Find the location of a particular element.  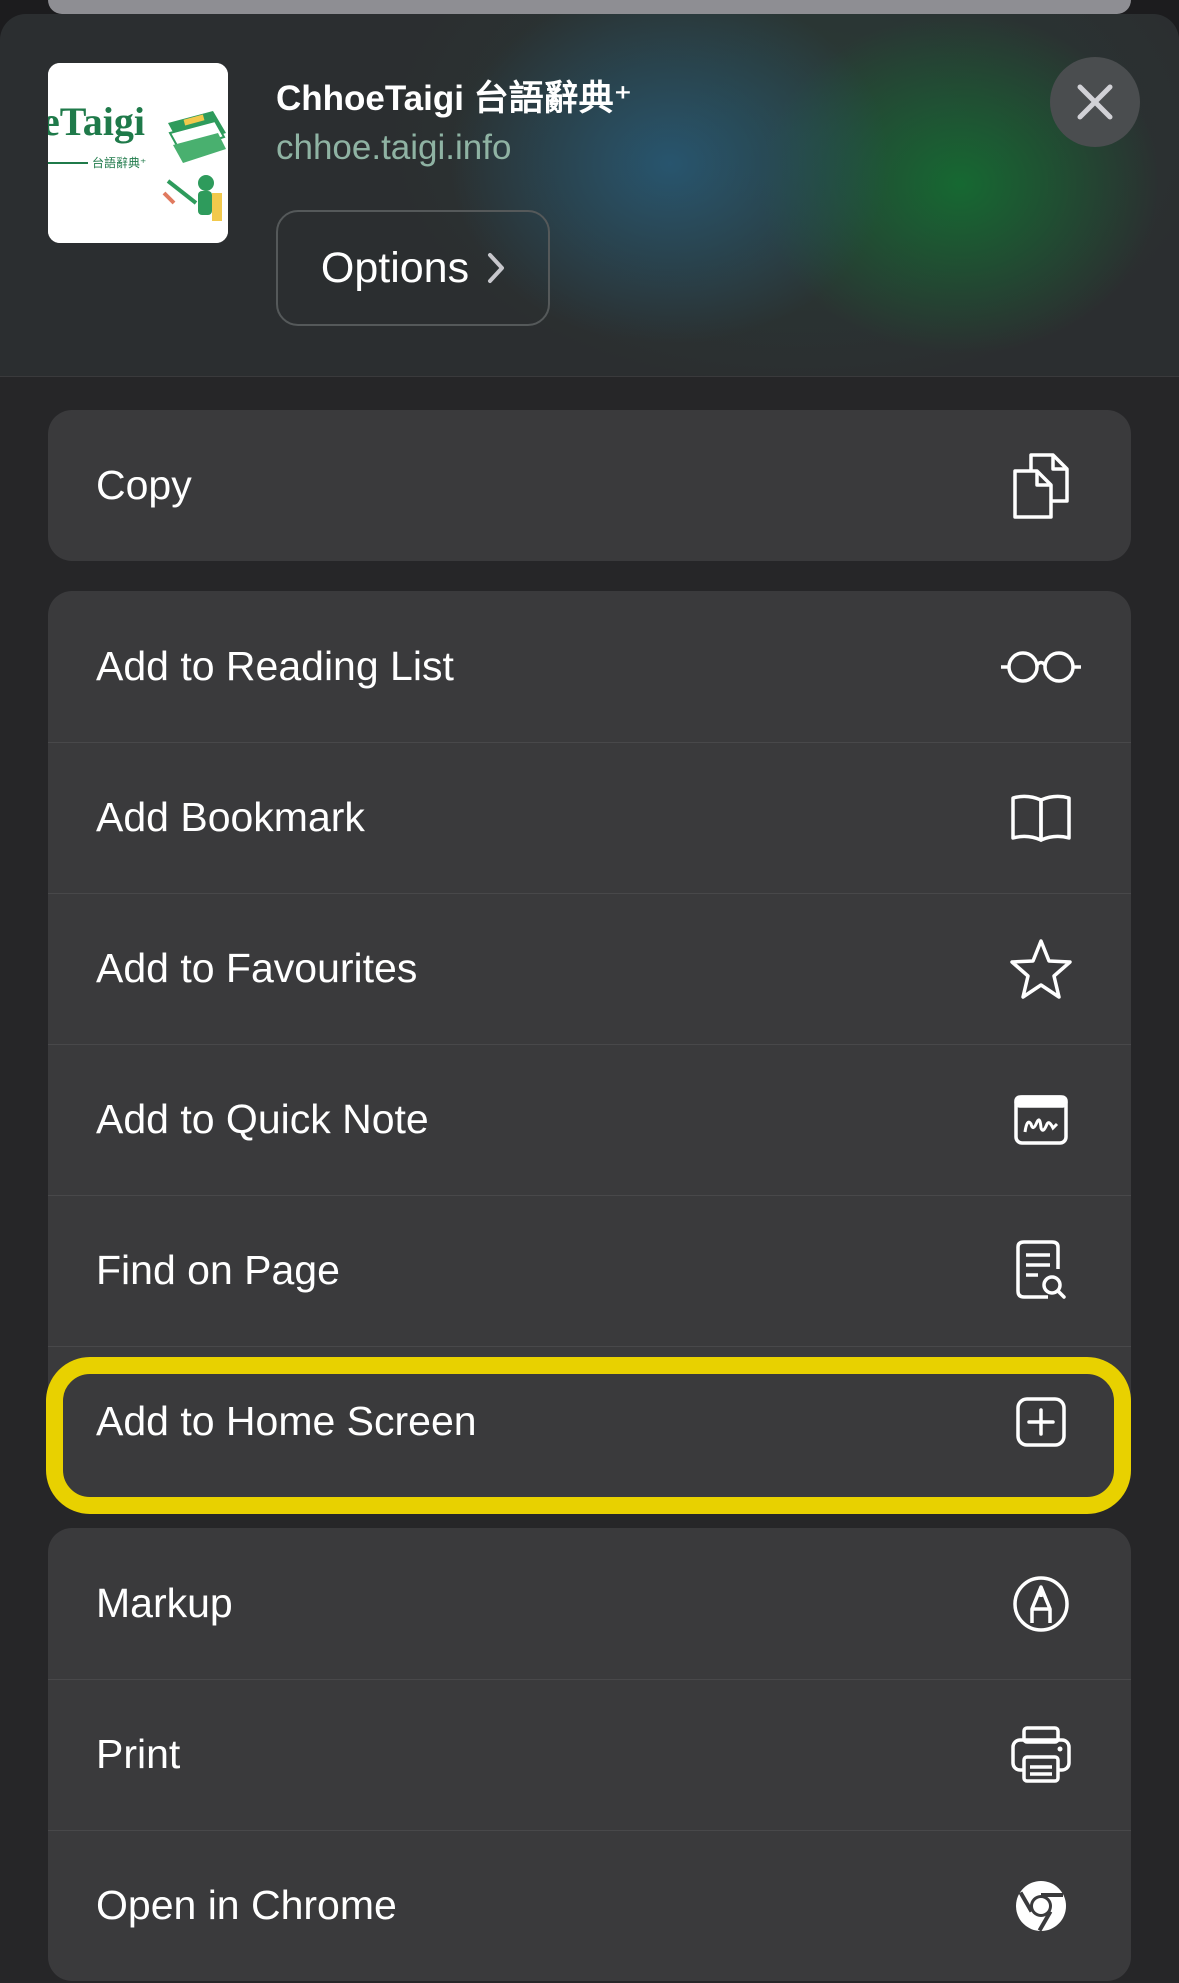

star-icon is located at coordinates (1041, 969).